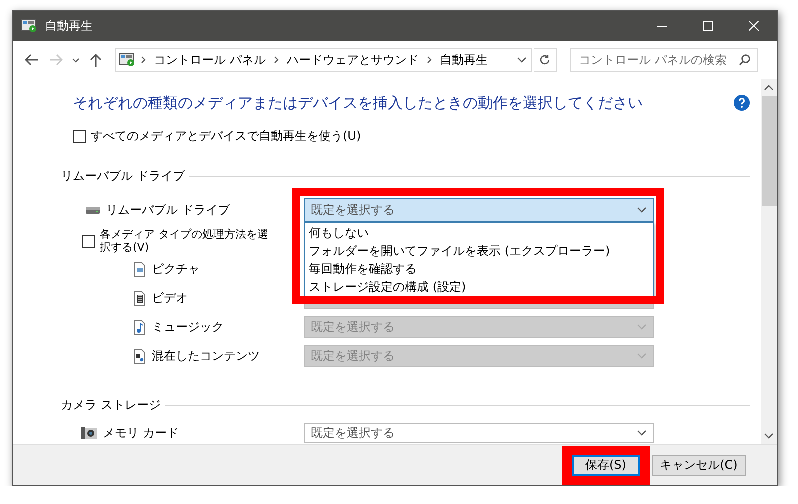 This screenshot has width=798, height=504. Describe the element at coordinates (352, 60) in the screenshot. I see `breadcrumb: ハードウェアとサウンド` at that location.